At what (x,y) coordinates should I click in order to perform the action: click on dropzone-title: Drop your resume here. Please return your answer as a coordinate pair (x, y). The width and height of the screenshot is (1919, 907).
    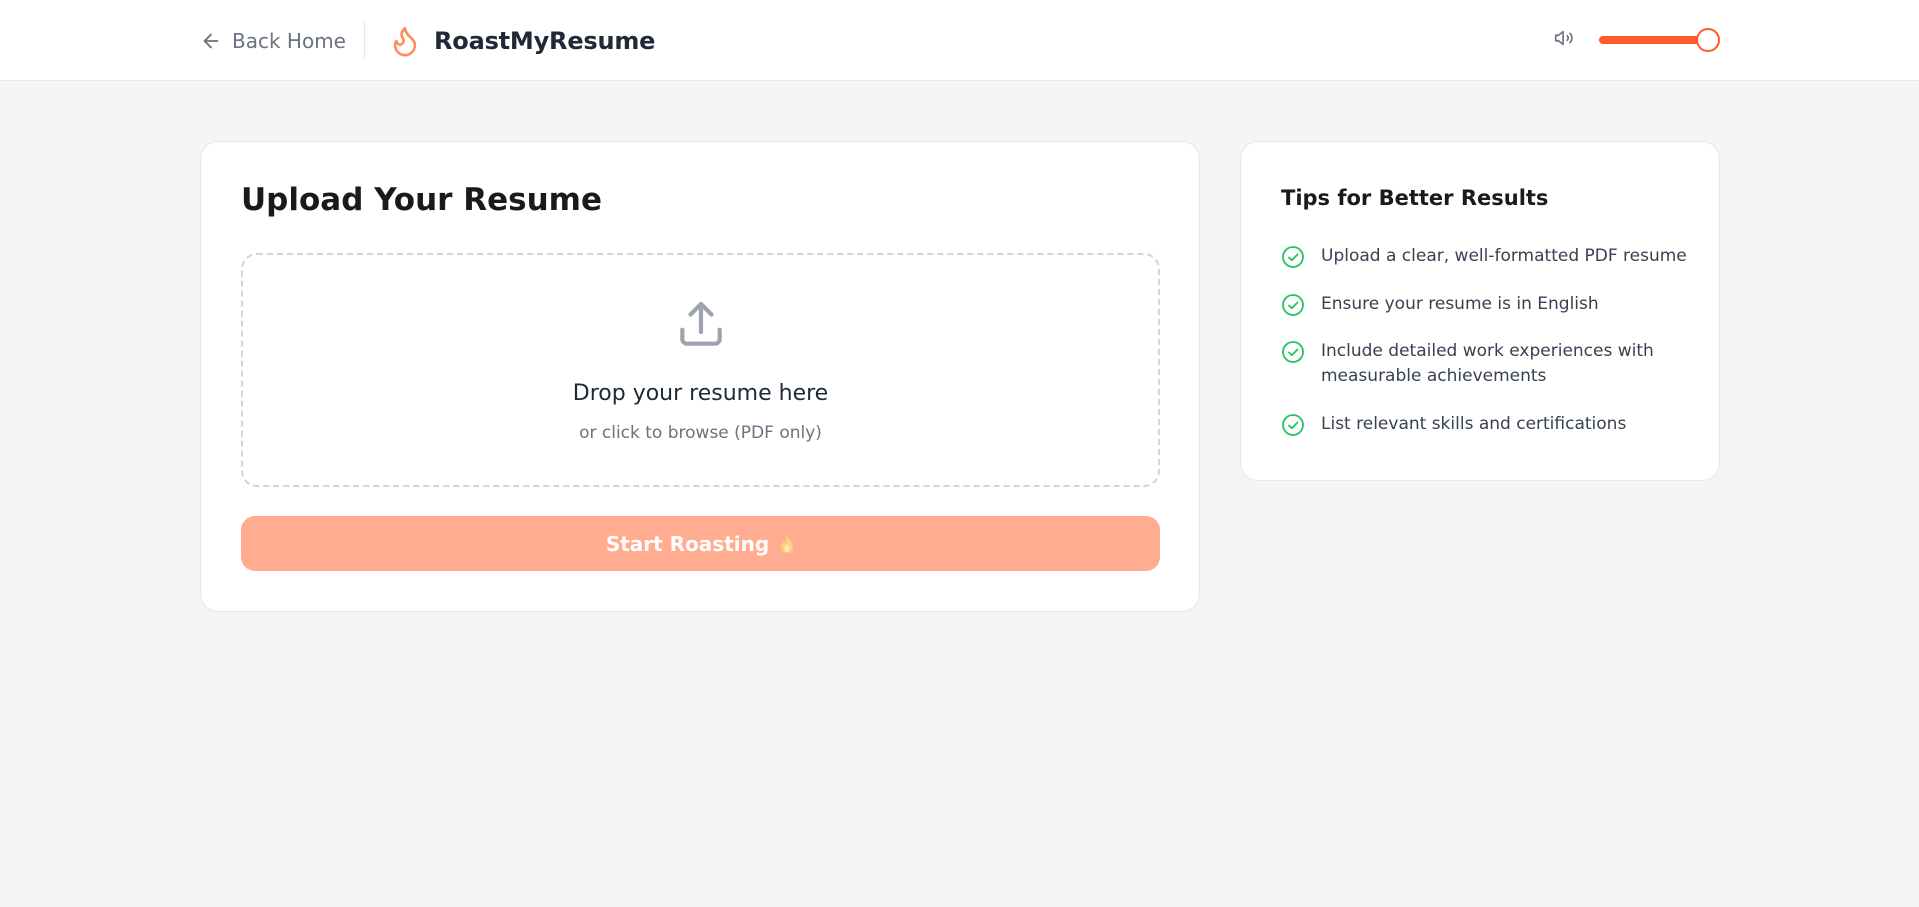
    Looking at the image, I should click on (700, 393).